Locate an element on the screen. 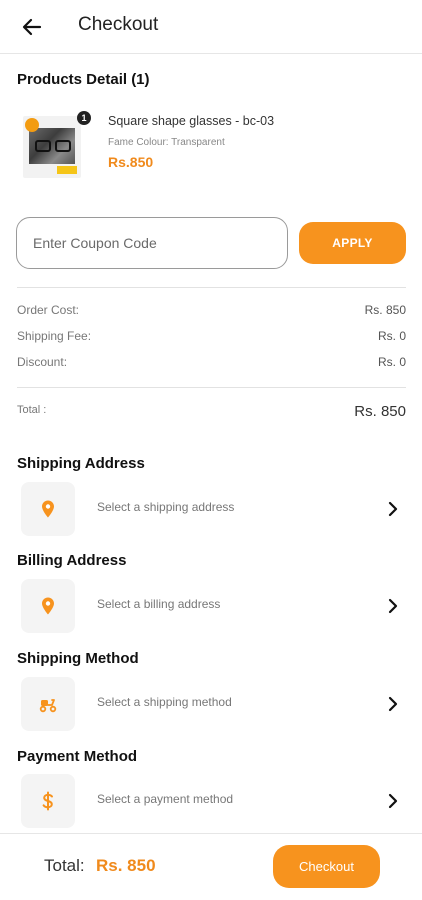 The height and width of the screenshot is (900, 422). quantity-badge: 1 is located at coordinates (84, 118).